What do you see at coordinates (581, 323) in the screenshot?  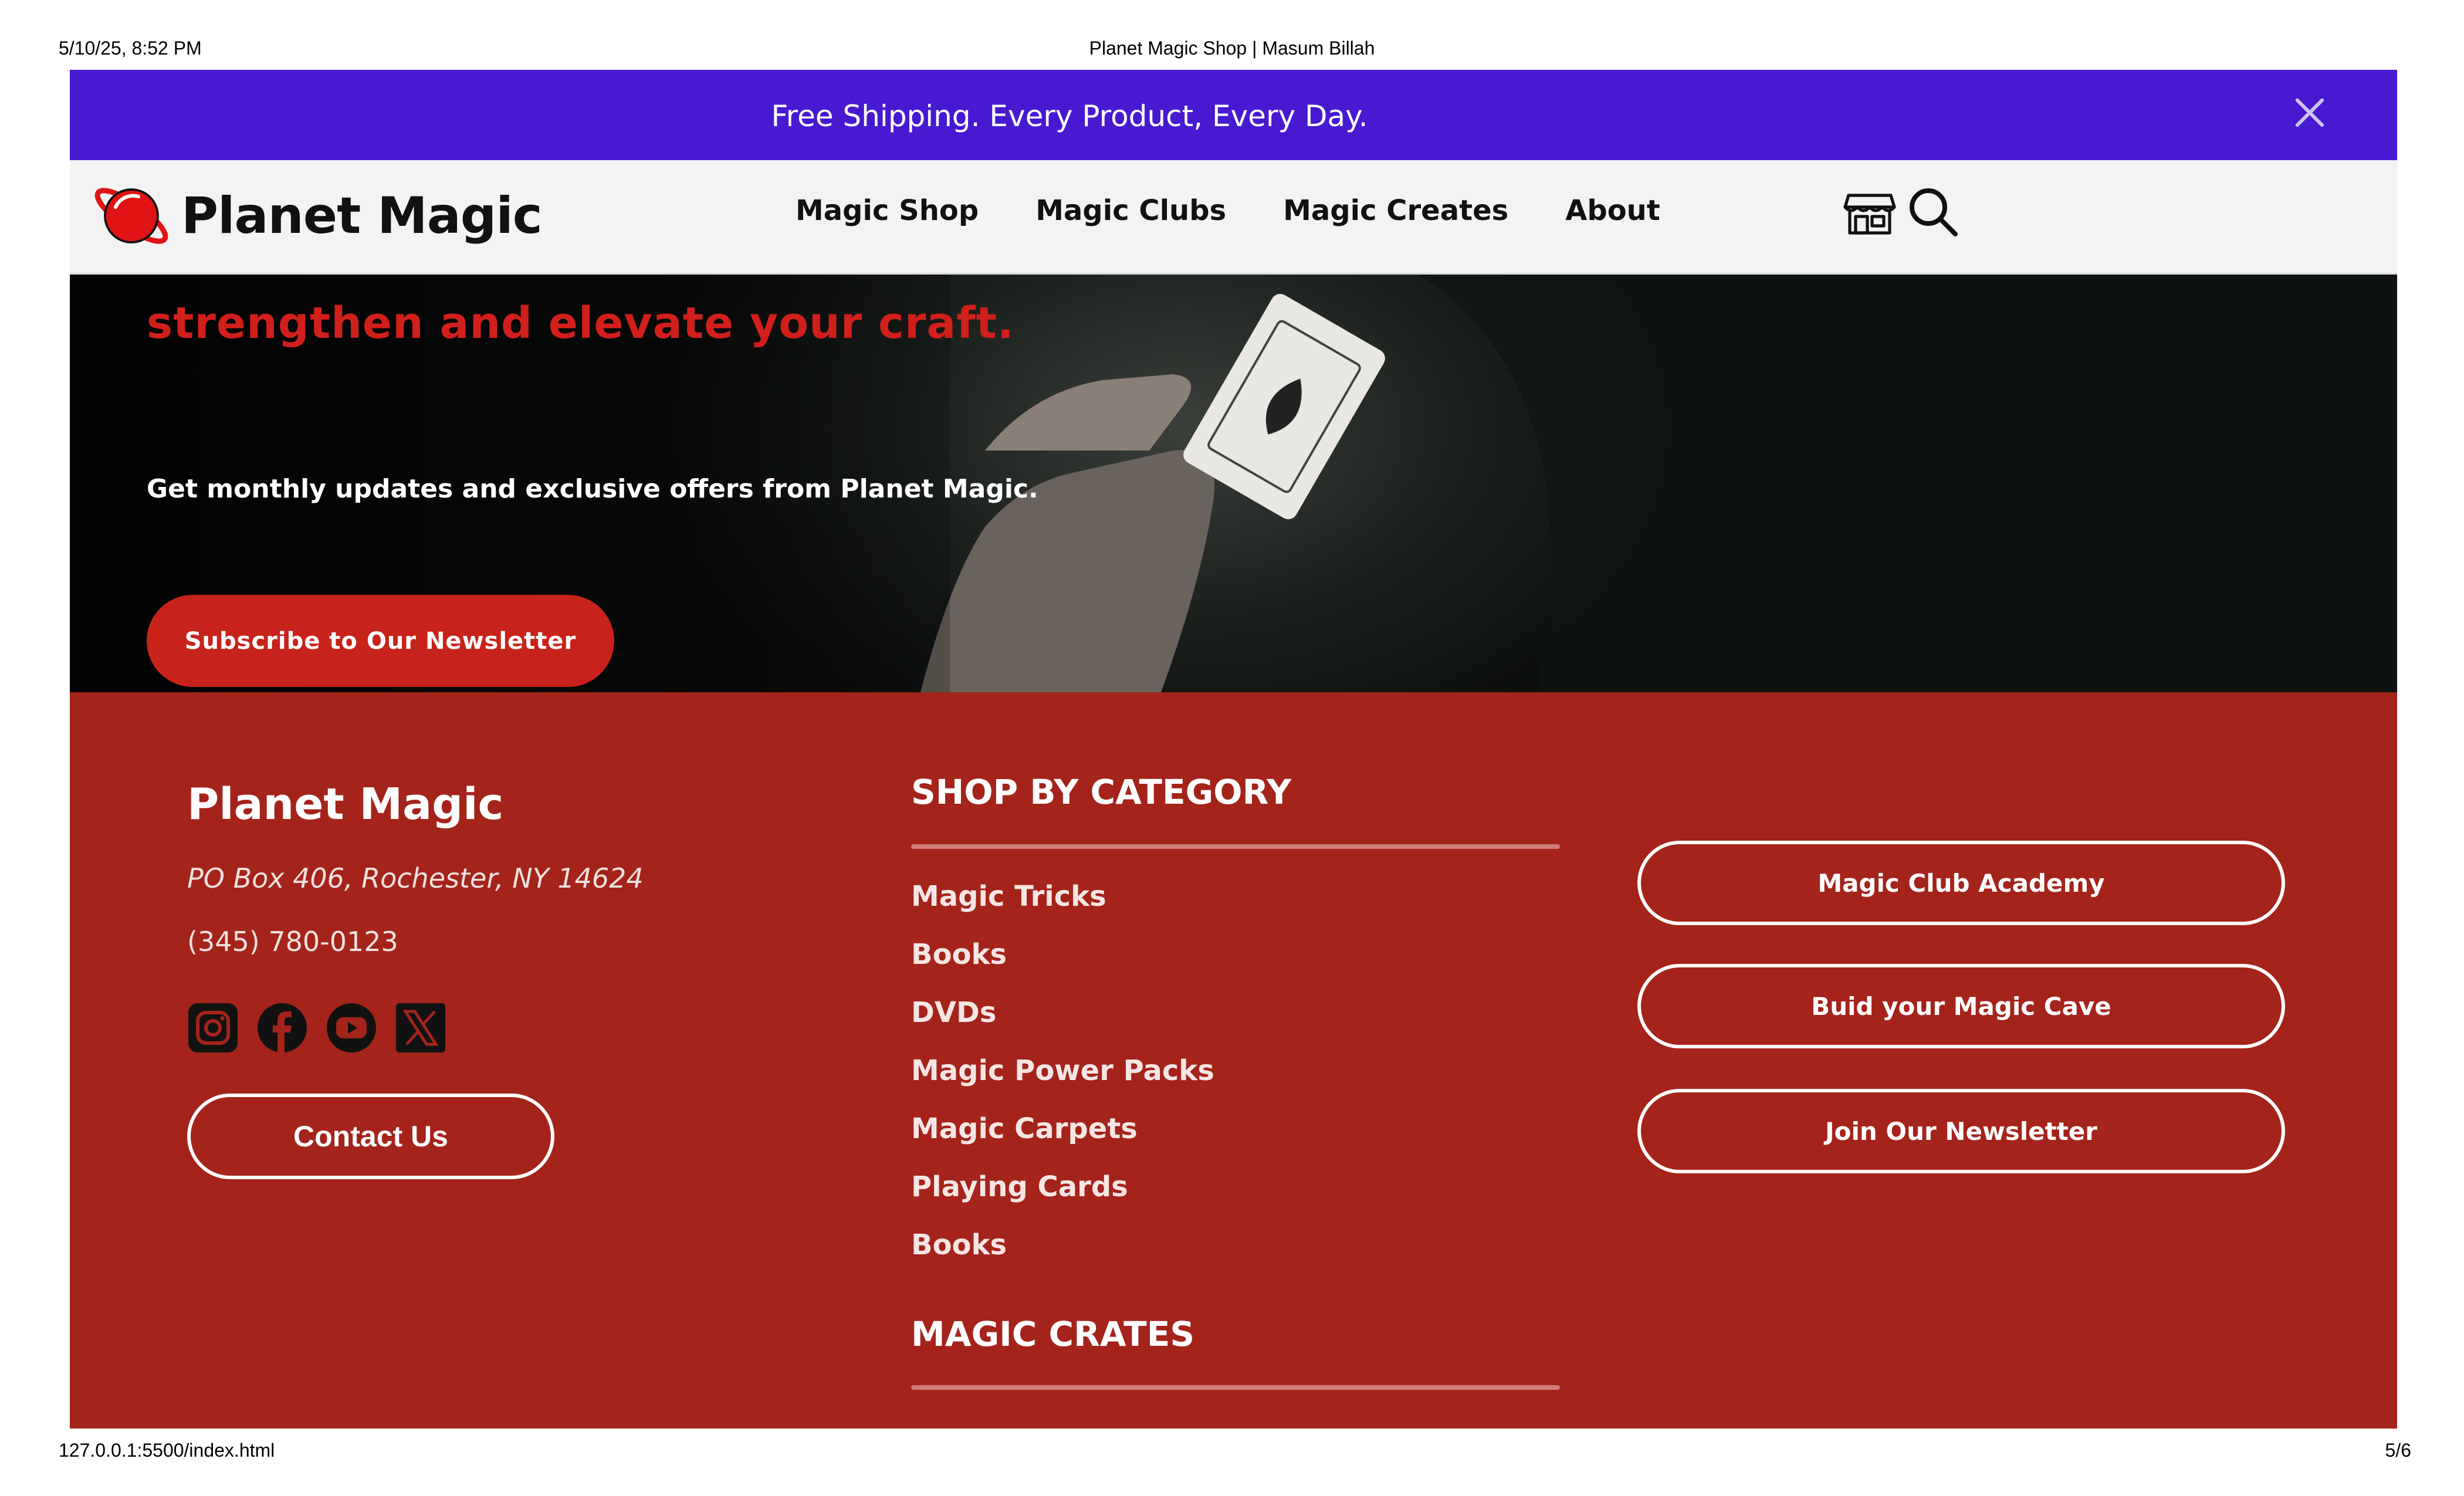 I see `hero-heading: strengthen and elevate your craft.` at bounding box center [581, 323].